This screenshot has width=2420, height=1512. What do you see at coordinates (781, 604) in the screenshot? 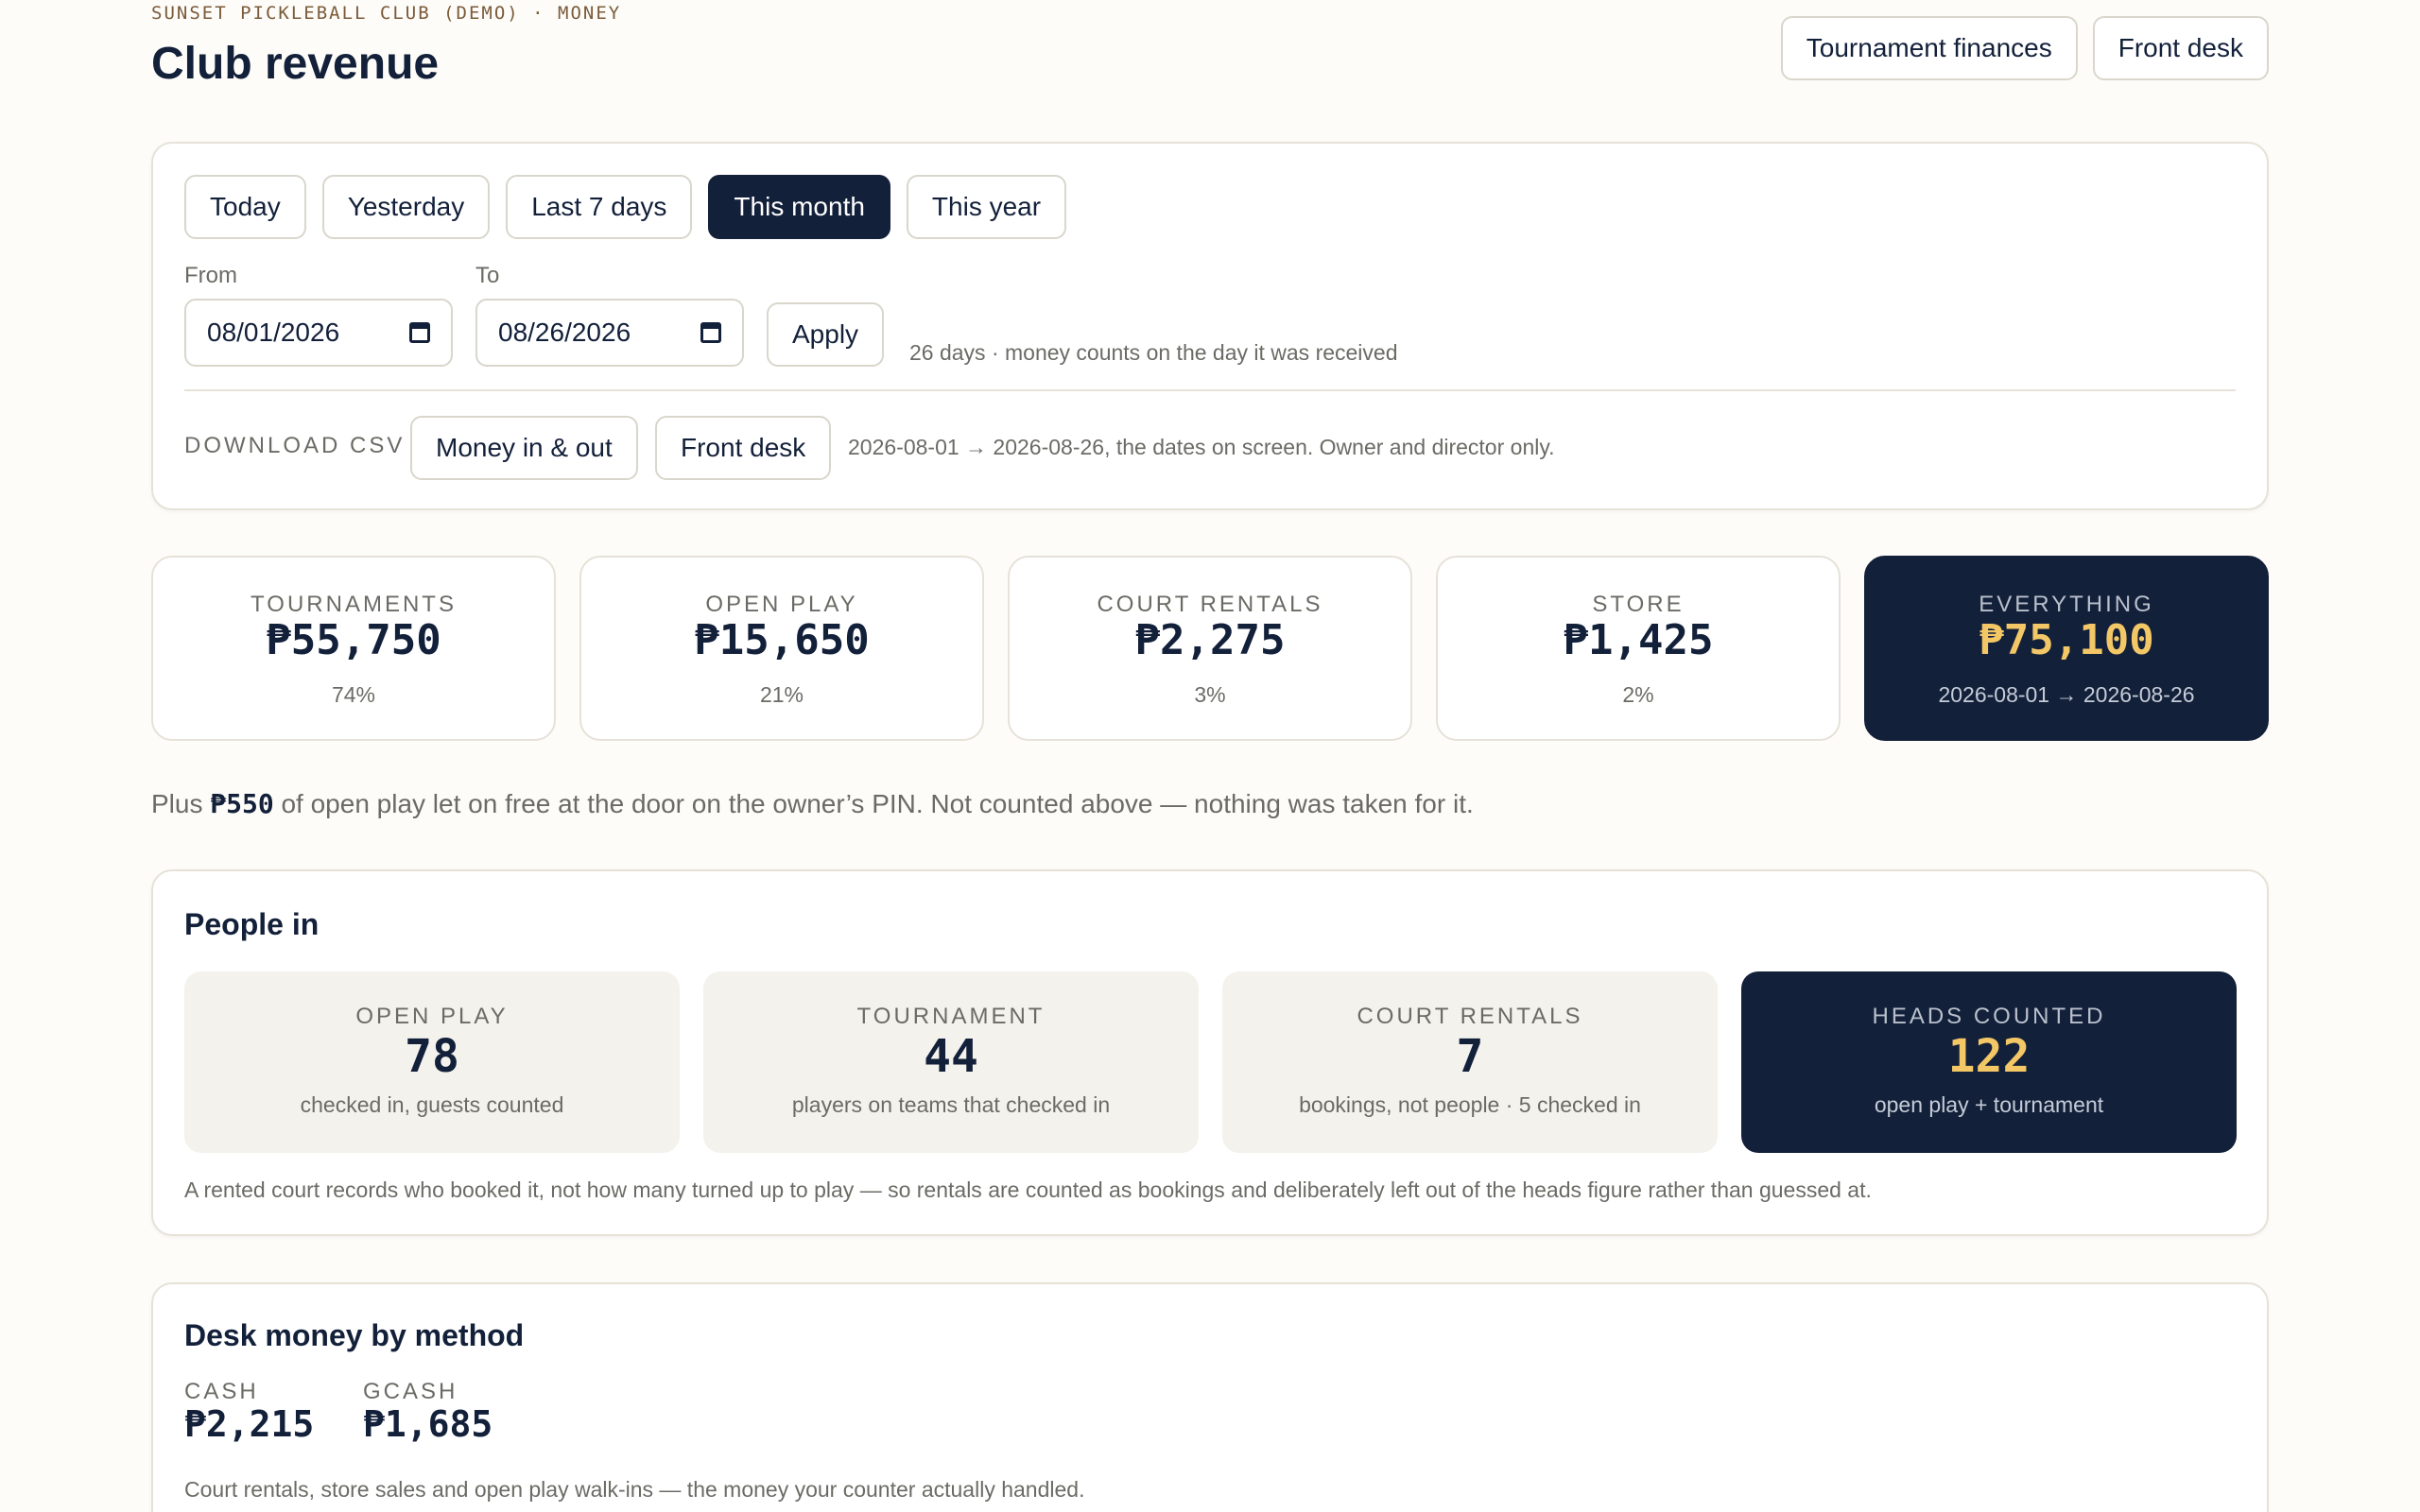
I see `stat-label: OPEN PLAY` at bounding box center [781, 604].